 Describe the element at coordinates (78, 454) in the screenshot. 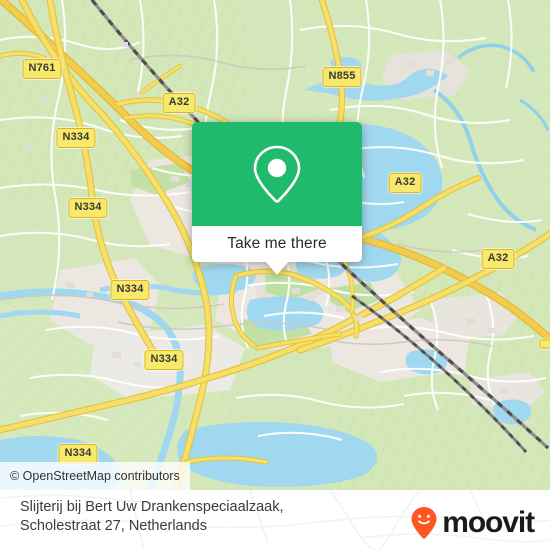

I see `road-shield-n334-5: N334` at that location.